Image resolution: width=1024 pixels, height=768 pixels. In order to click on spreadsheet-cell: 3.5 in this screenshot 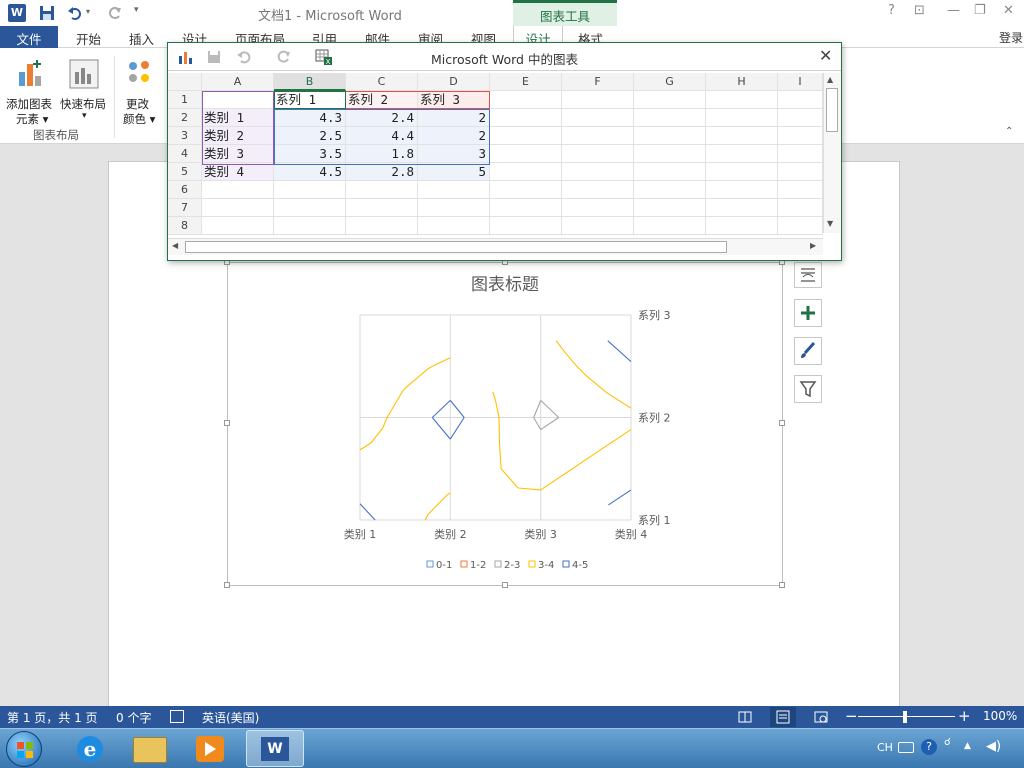, I will do `click(310, 154)`.